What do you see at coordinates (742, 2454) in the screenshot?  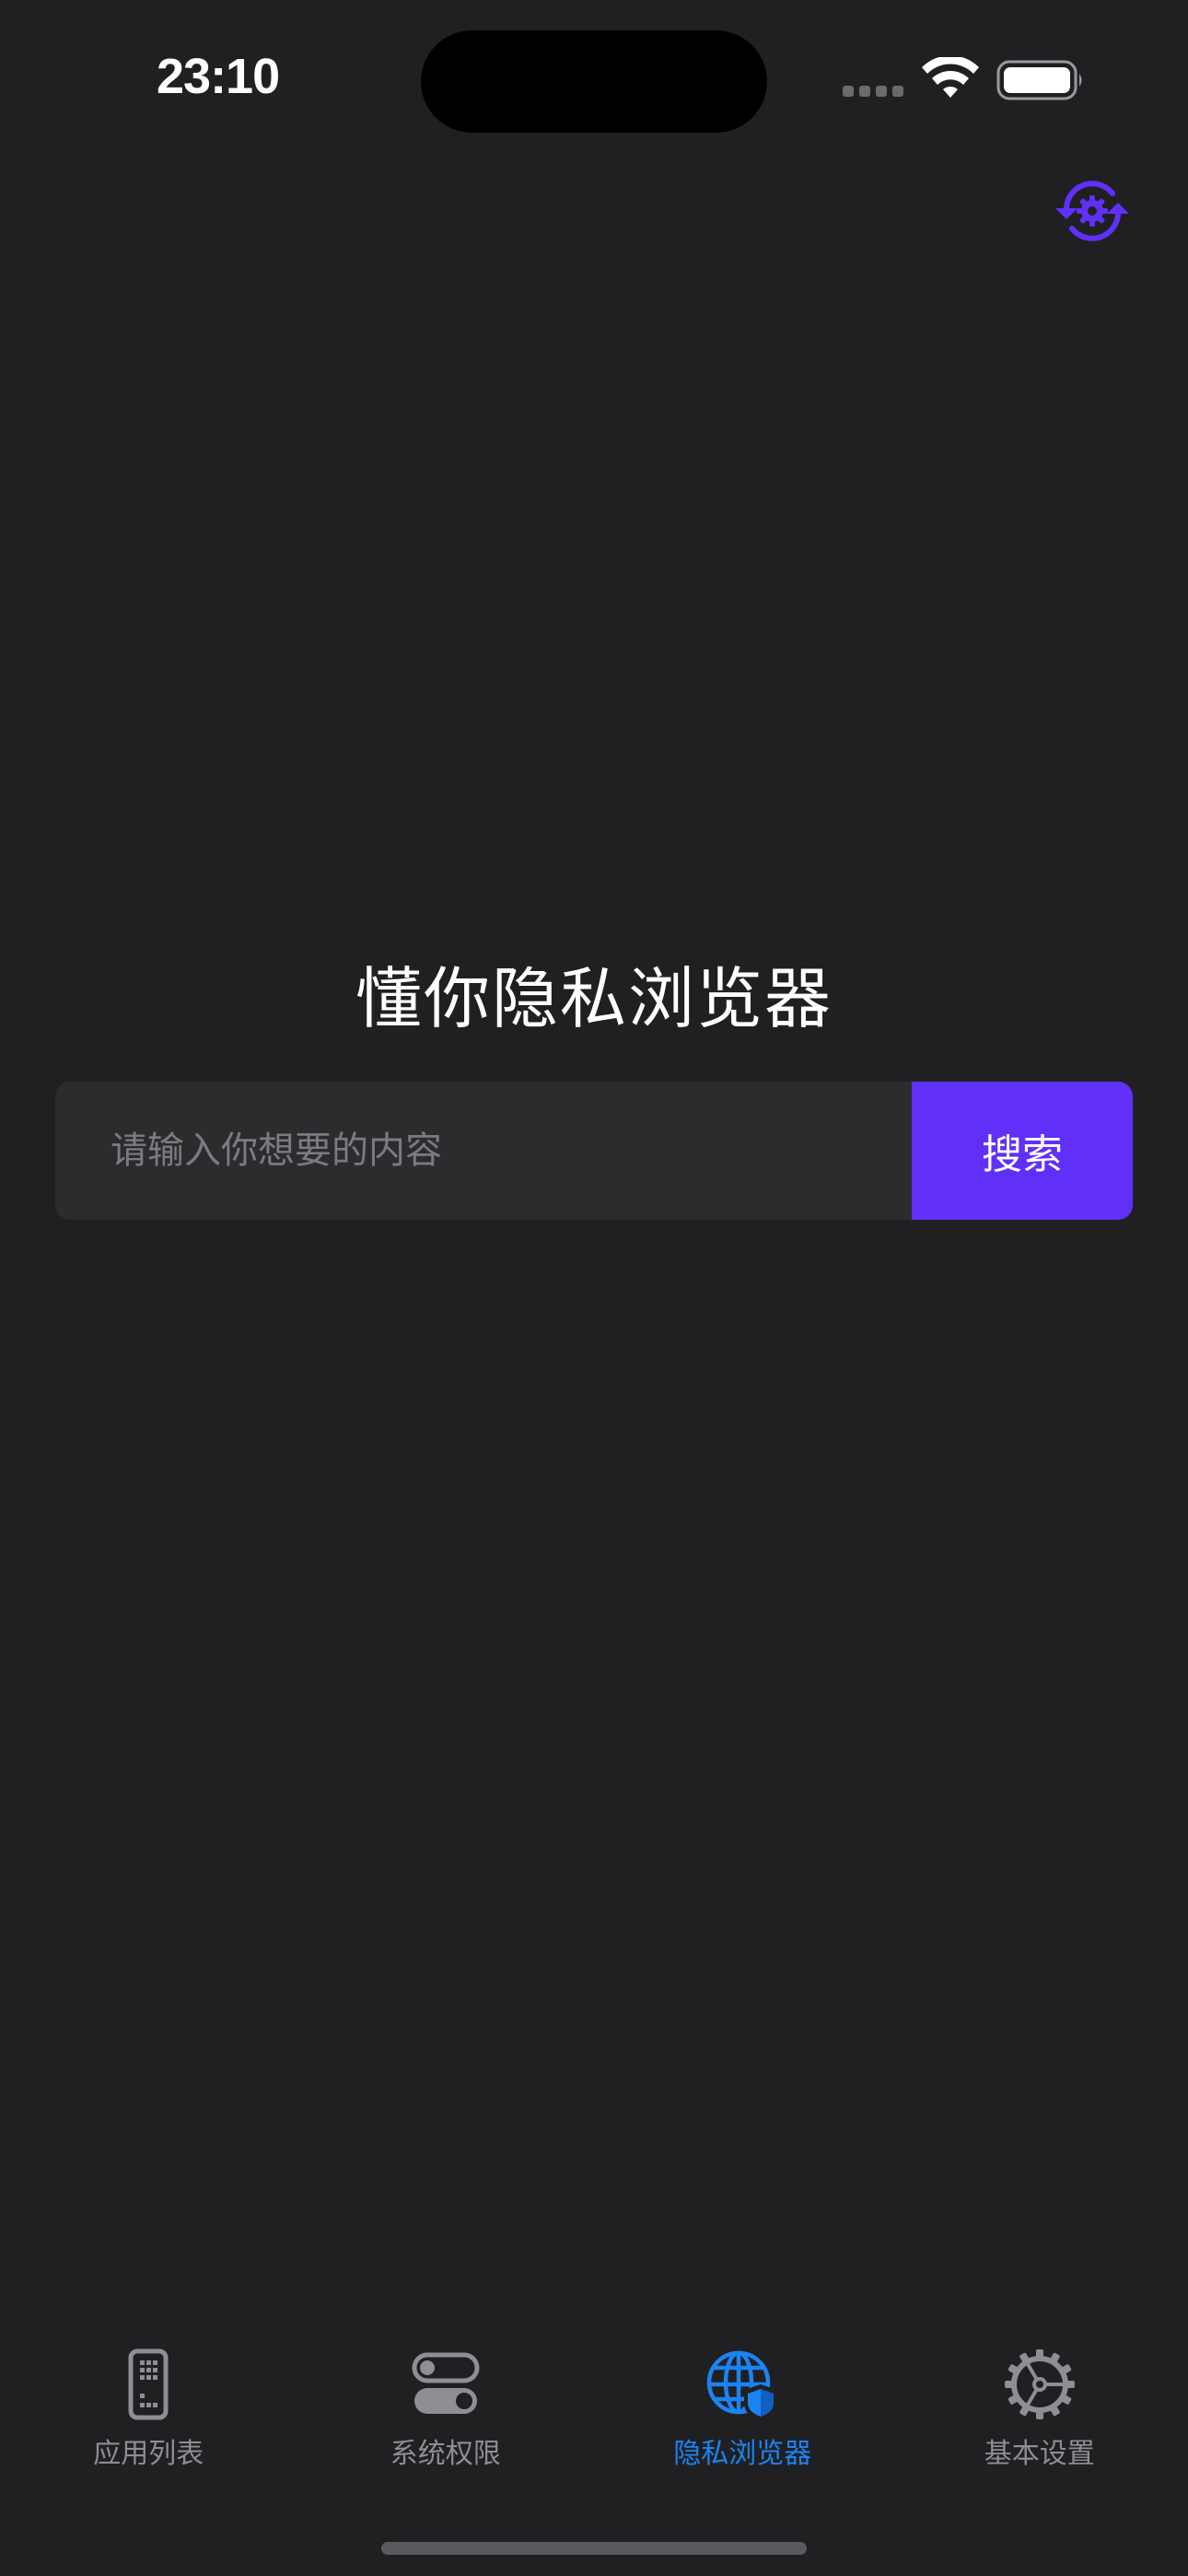 I see `tab-label: 隐私浏览器` at bounding box center [742, 2454].